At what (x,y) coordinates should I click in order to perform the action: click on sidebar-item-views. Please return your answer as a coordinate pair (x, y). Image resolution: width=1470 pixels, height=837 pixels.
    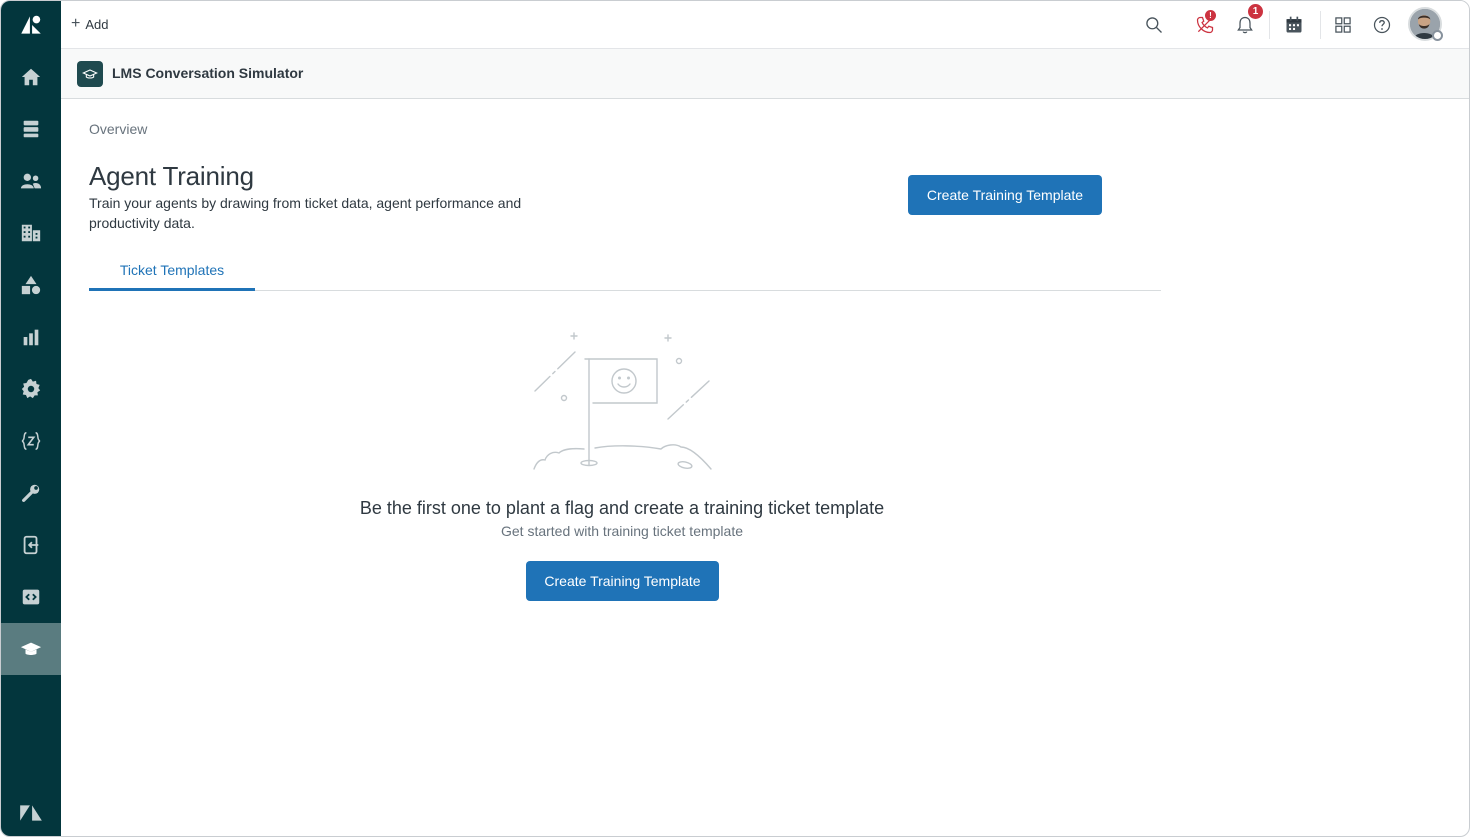
    Looking at the image, I should click on (31, 129).